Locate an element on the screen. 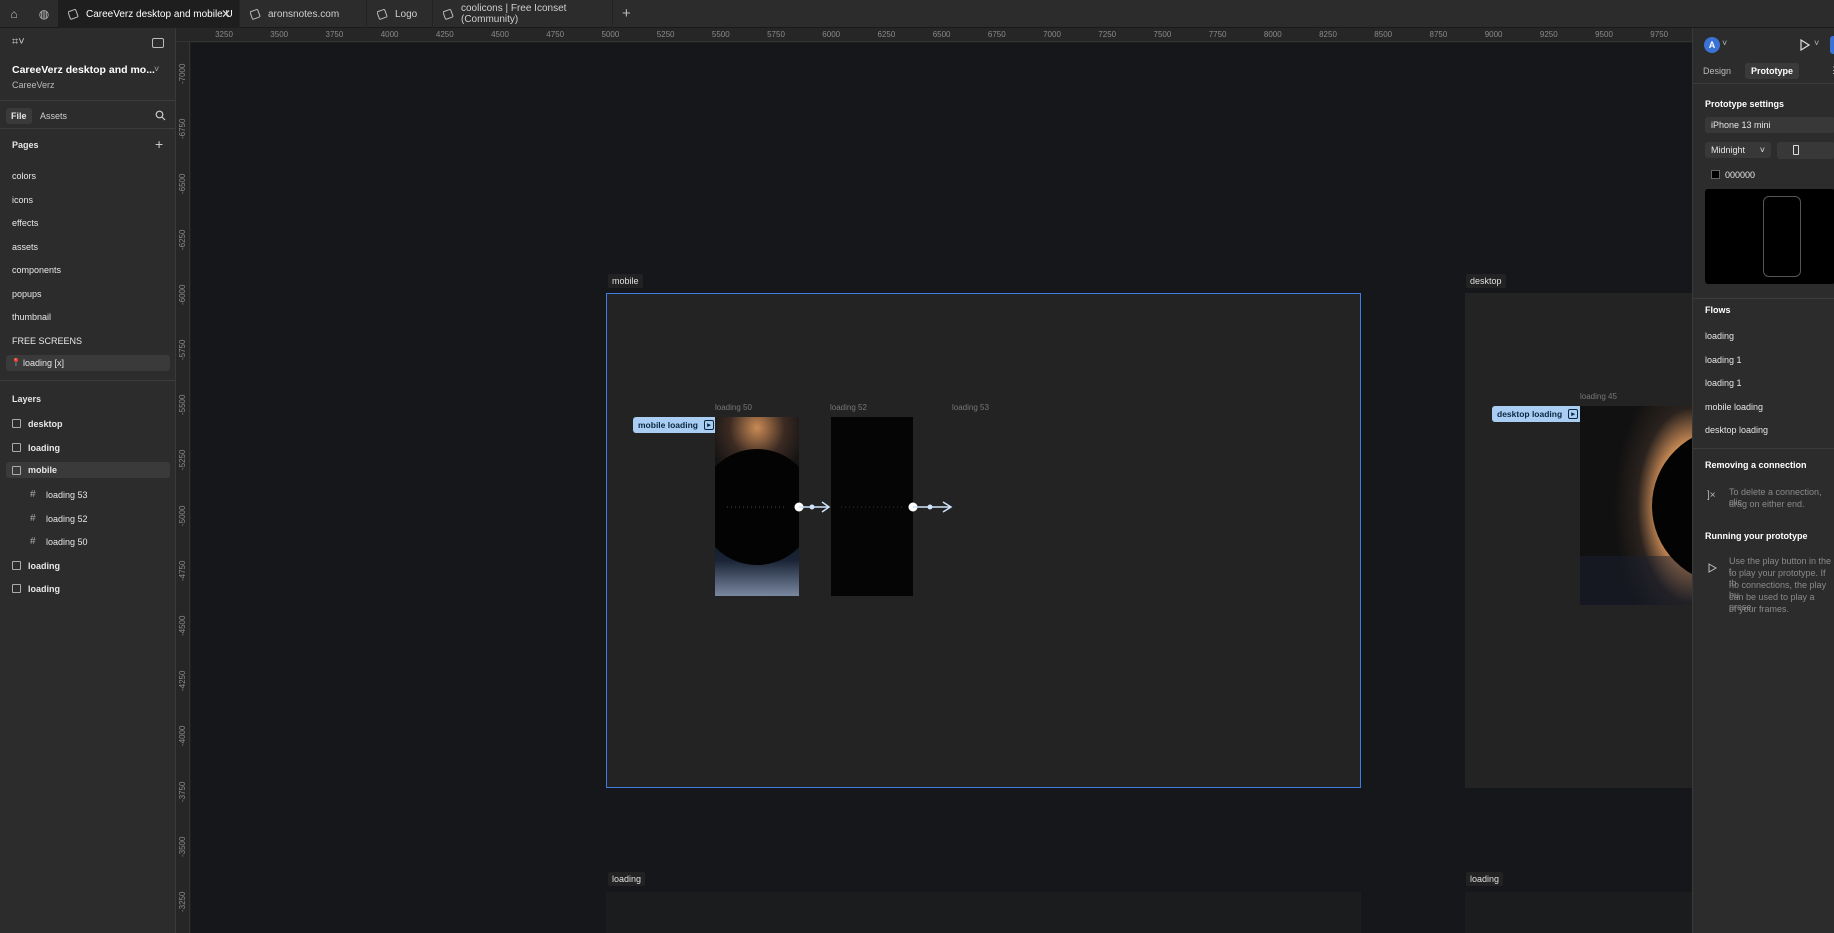  ruler-tick-label: 6000 is located at coordinates (831, 34).